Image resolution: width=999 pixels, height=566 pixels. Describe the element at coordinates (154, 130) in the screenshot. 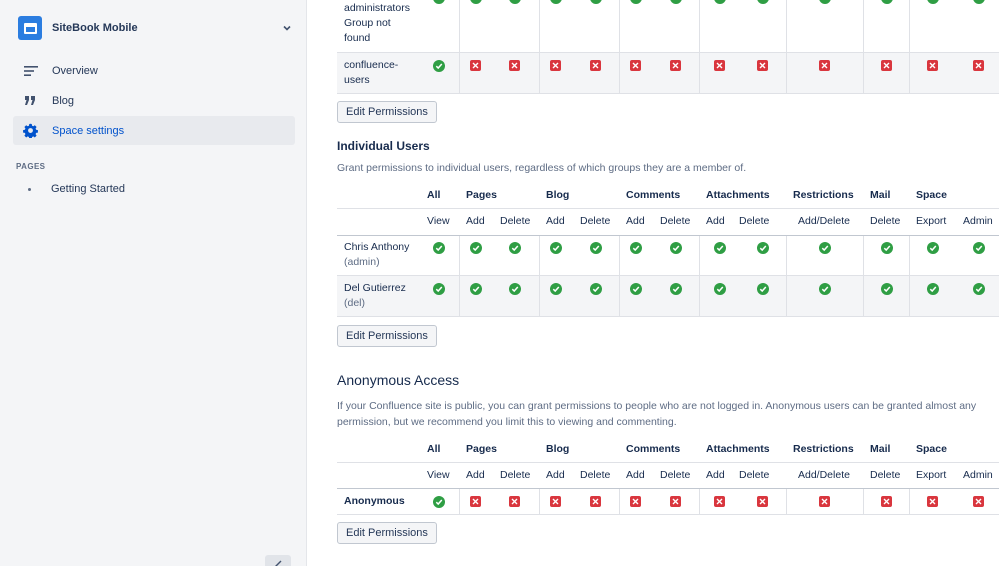

I see `sidebar-item-space-settings: Space settings` at that location.